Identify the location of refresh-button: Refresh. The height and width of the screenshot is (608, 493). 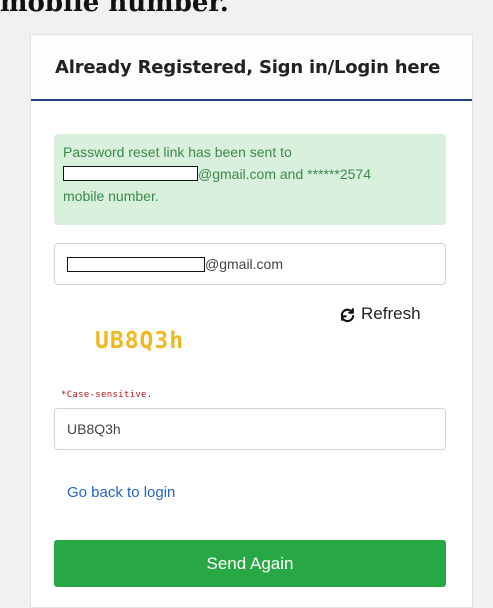
(380, 314).